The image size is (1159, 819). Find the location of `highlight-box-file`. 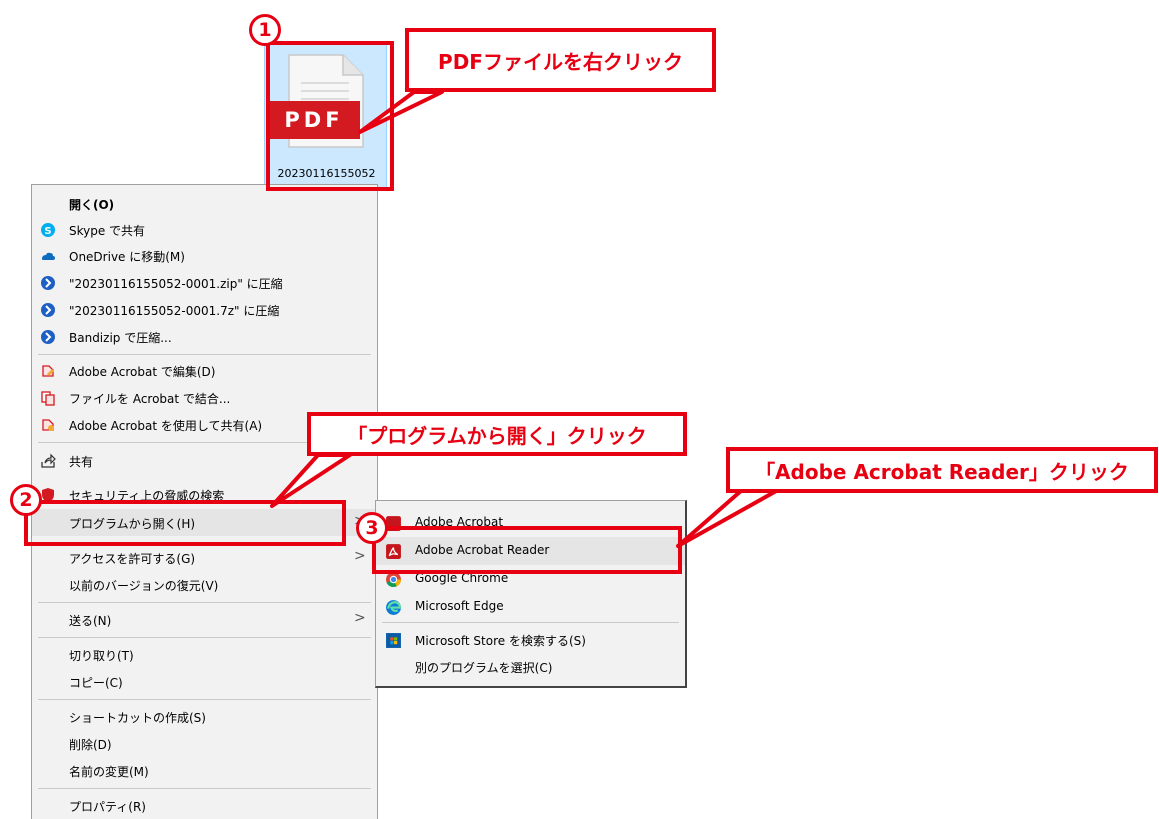

highlight-box-file is located at coordinates (330, 116).